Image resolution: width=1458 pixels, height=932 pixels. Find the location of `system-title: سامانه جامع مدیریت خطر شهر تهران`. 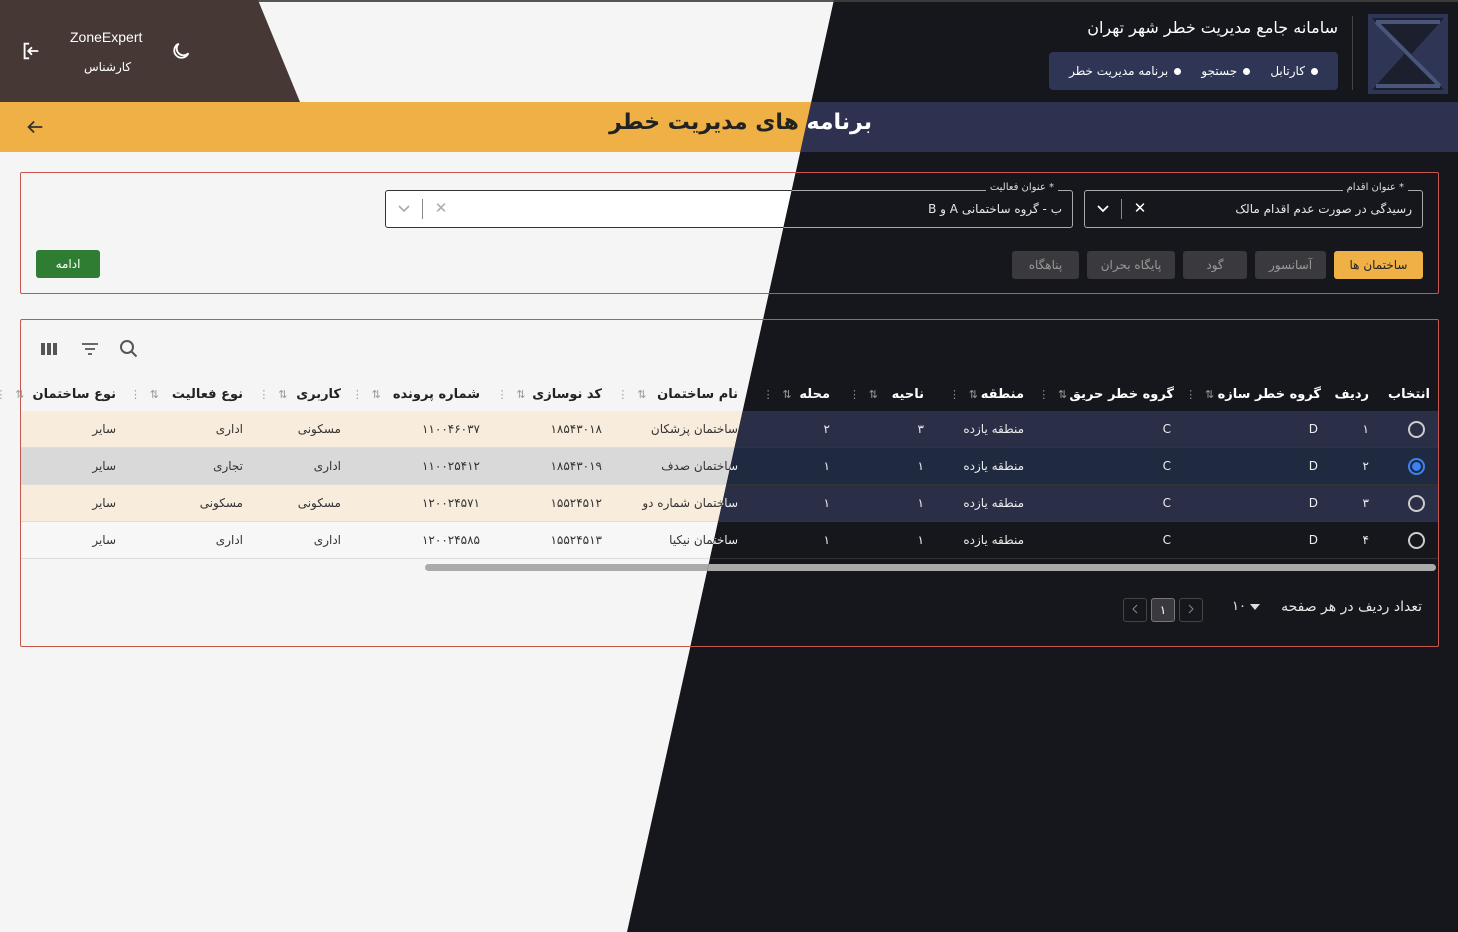

system-title: سامانه جامع مدیریت خطر شهر تهران is located at coordinates (1212, 27).